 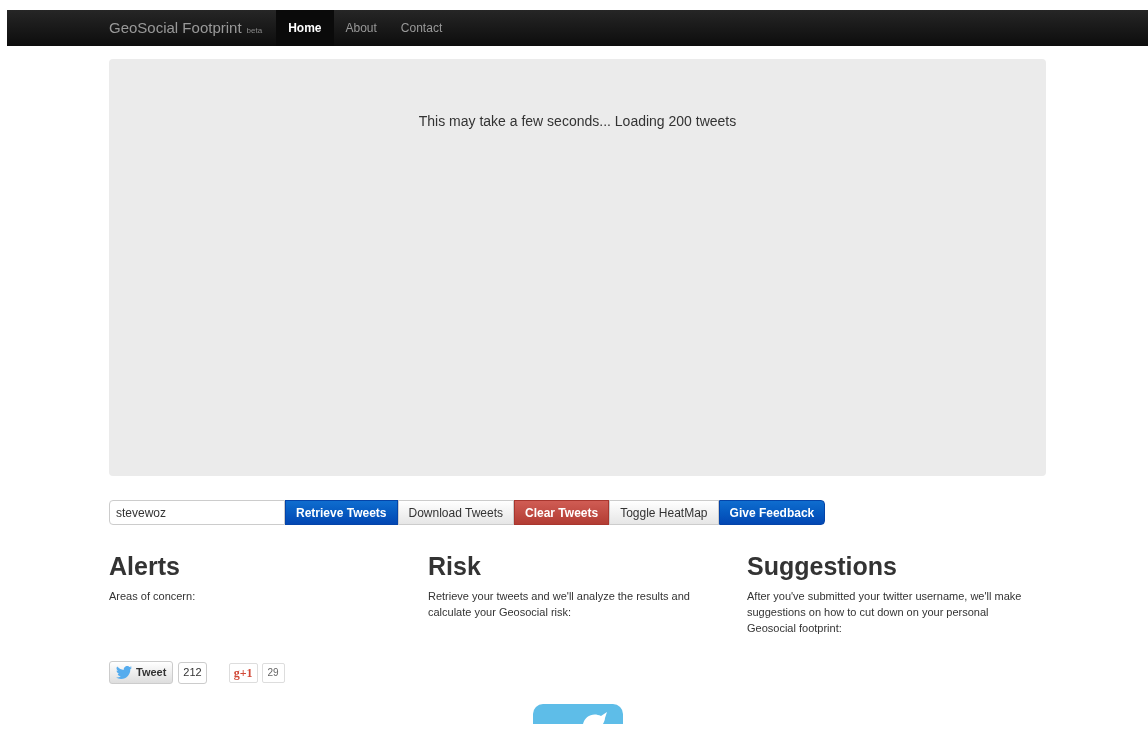 What do you see at coordinates (197, 512) in the screenshot?
I see `username-field: stevewoz` at bounding box center [197, 512].